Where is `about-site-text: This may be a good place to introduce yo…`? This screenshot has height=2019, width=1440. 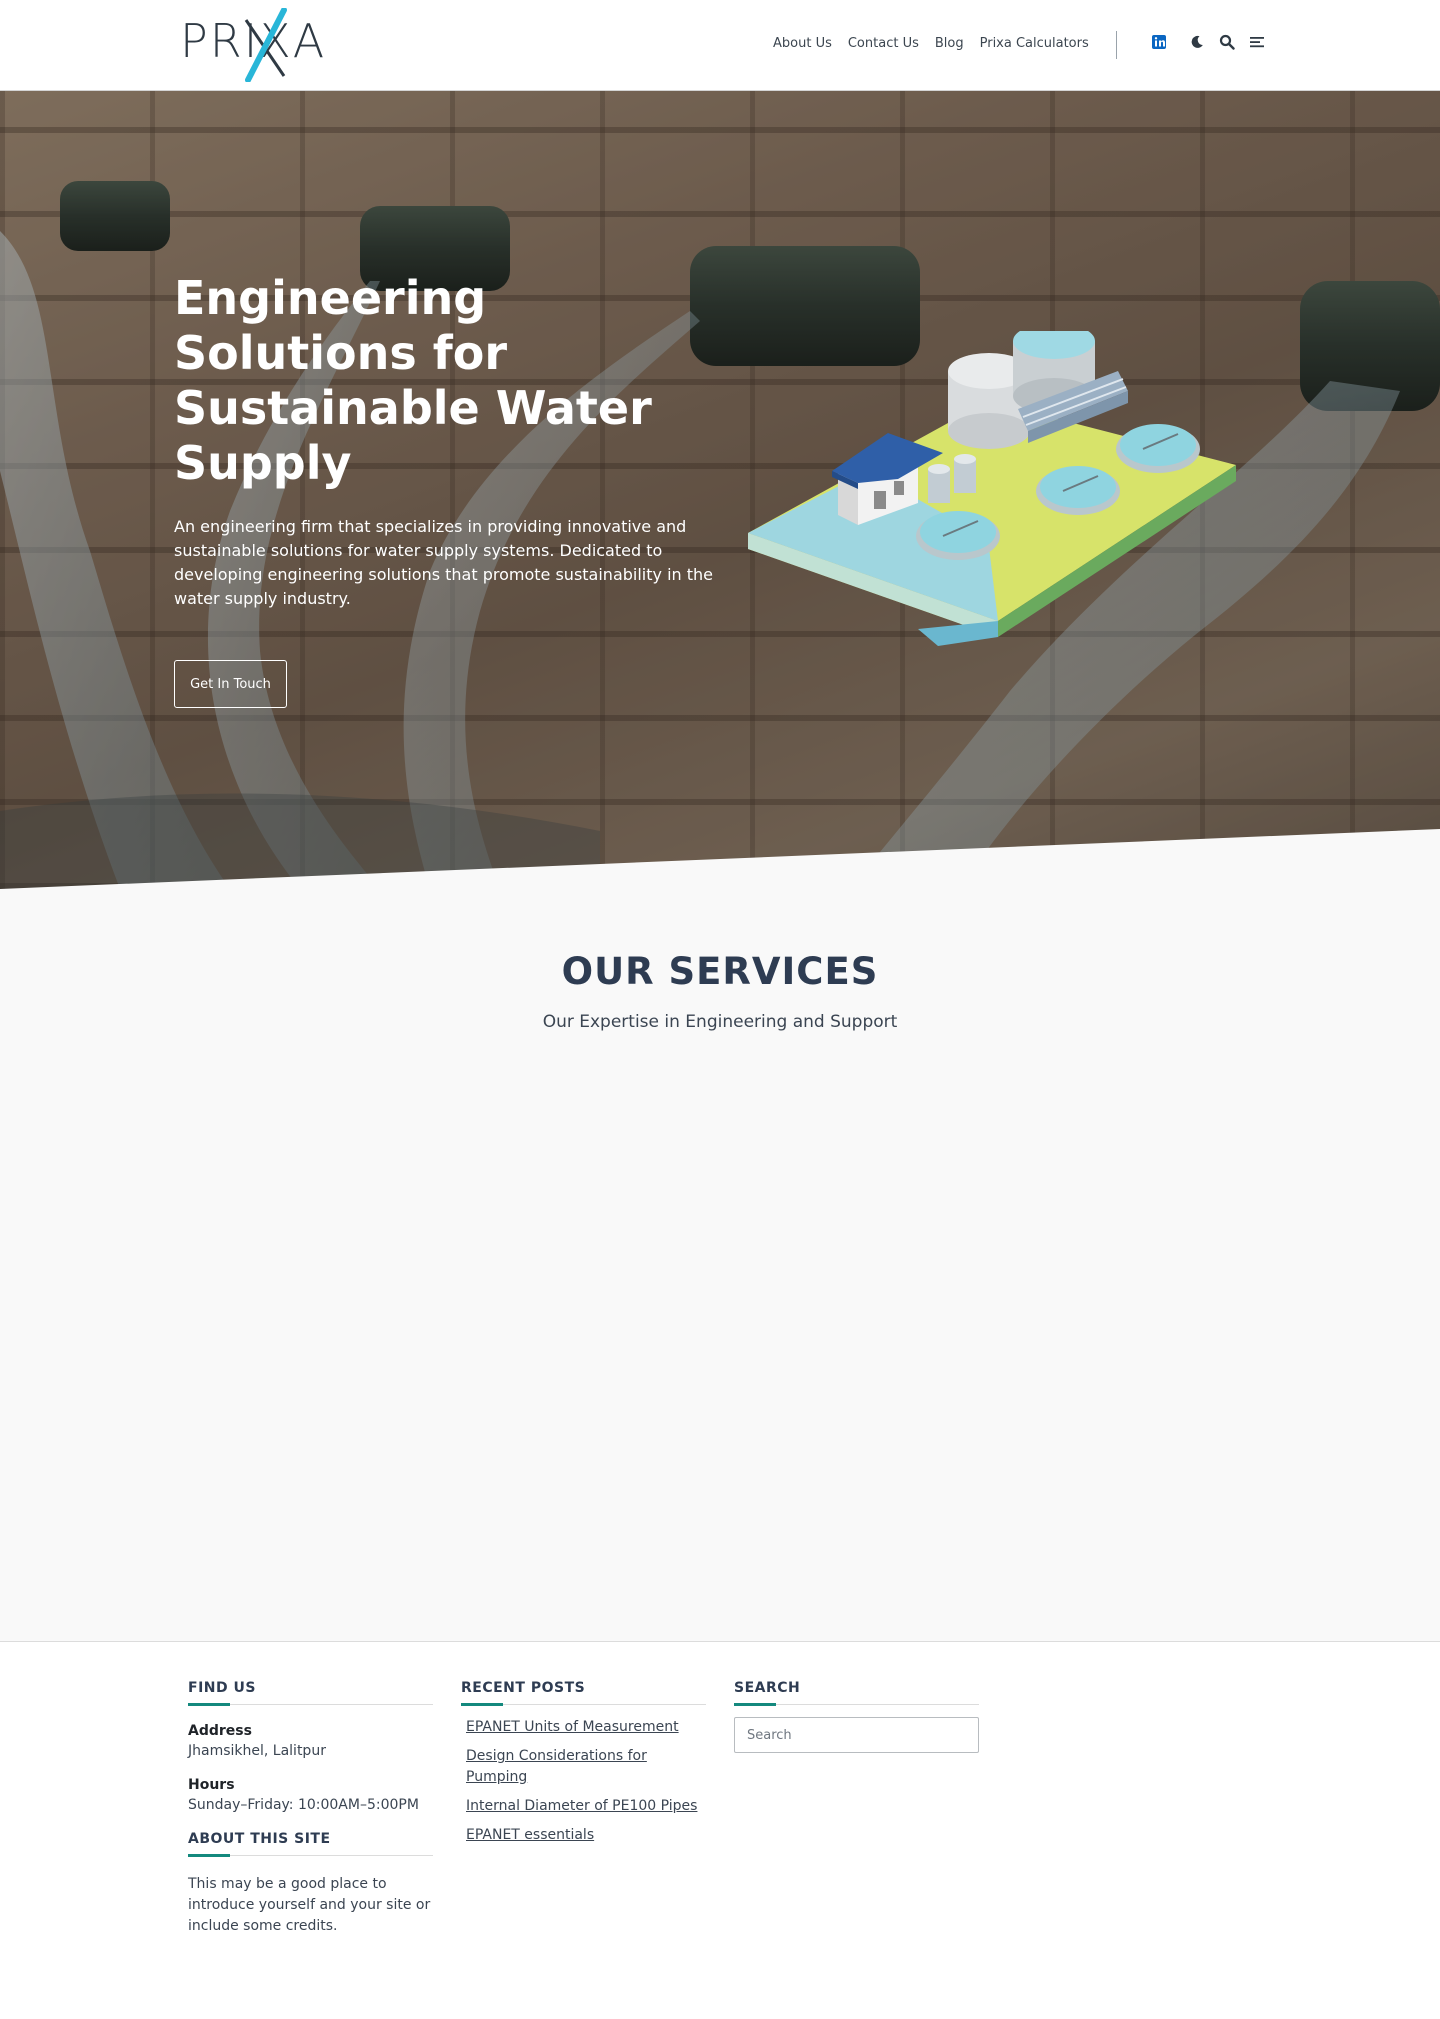
about-site-text: This may be a good place to introduce yo… is located at coordinates (309, 1905).